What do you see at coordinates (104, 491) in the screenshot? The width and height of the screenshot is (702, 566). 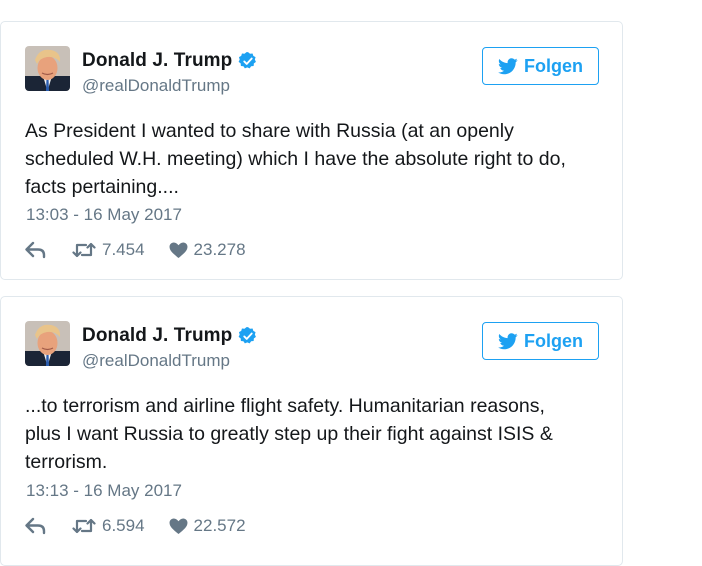 I see `tweet-timestamp: 13:13 - 16 May 2017` at bounding box center [104, 491].